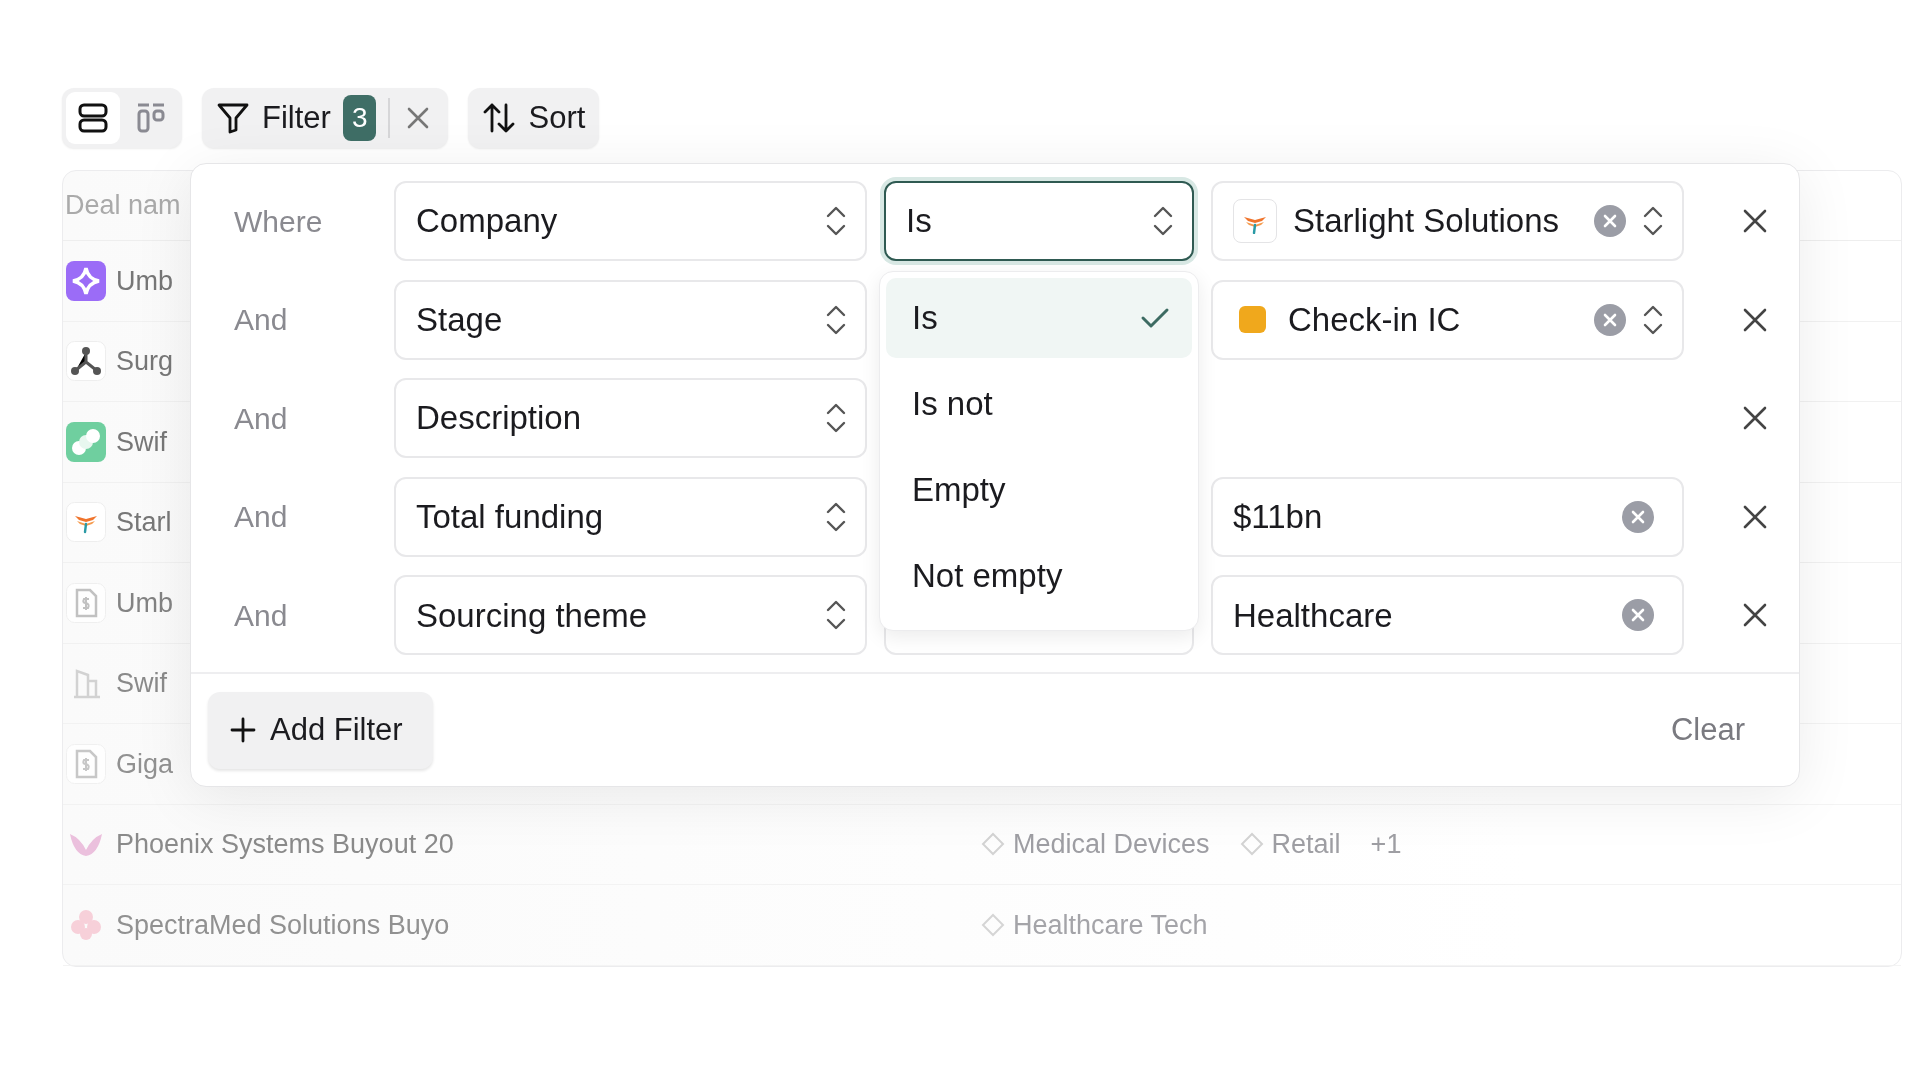 This screenshot has height=1080, width=1920. I want to click on list-view-button, so click(93, 118).